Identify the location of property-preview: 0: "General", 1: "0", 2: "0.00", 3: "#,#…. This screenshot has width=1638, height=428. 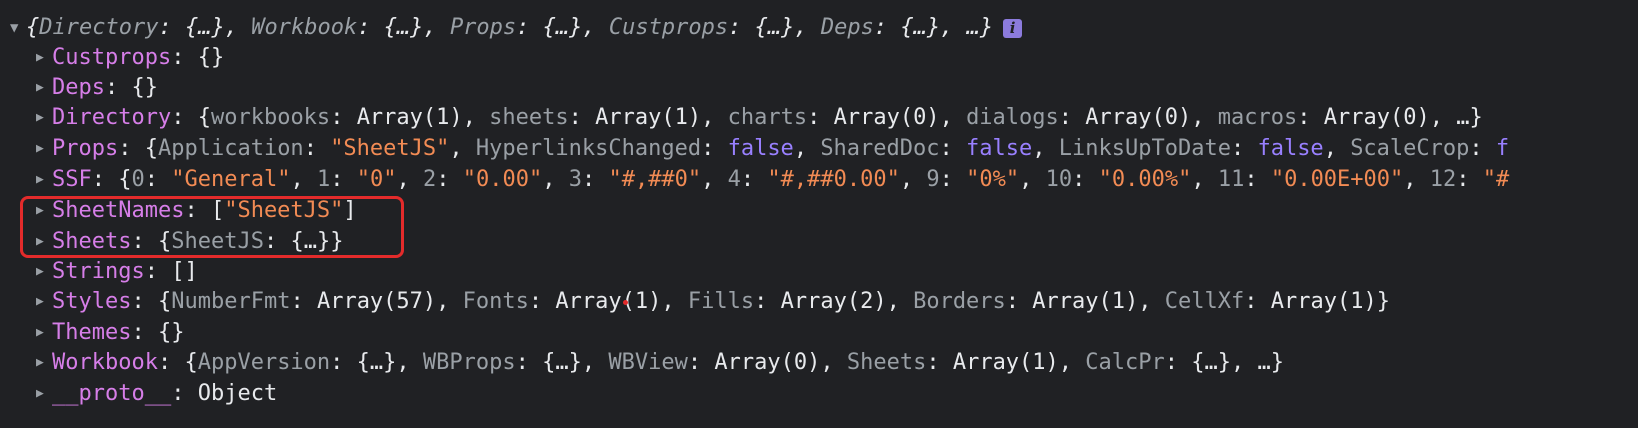
(820, 179).